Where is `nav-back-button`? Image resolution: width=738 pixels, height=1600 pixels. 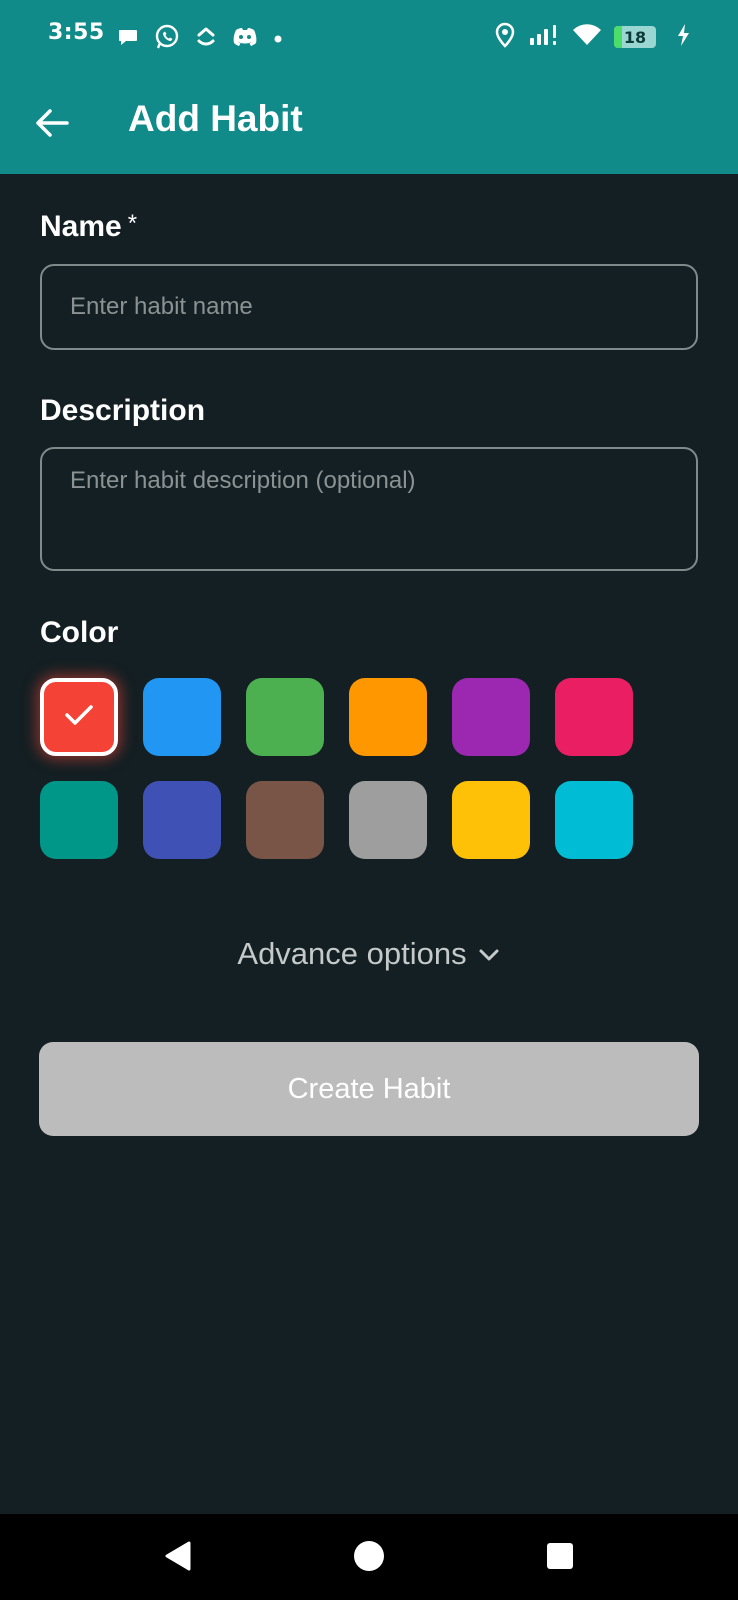
nav-back-button is located at coordinates (178, 1558).